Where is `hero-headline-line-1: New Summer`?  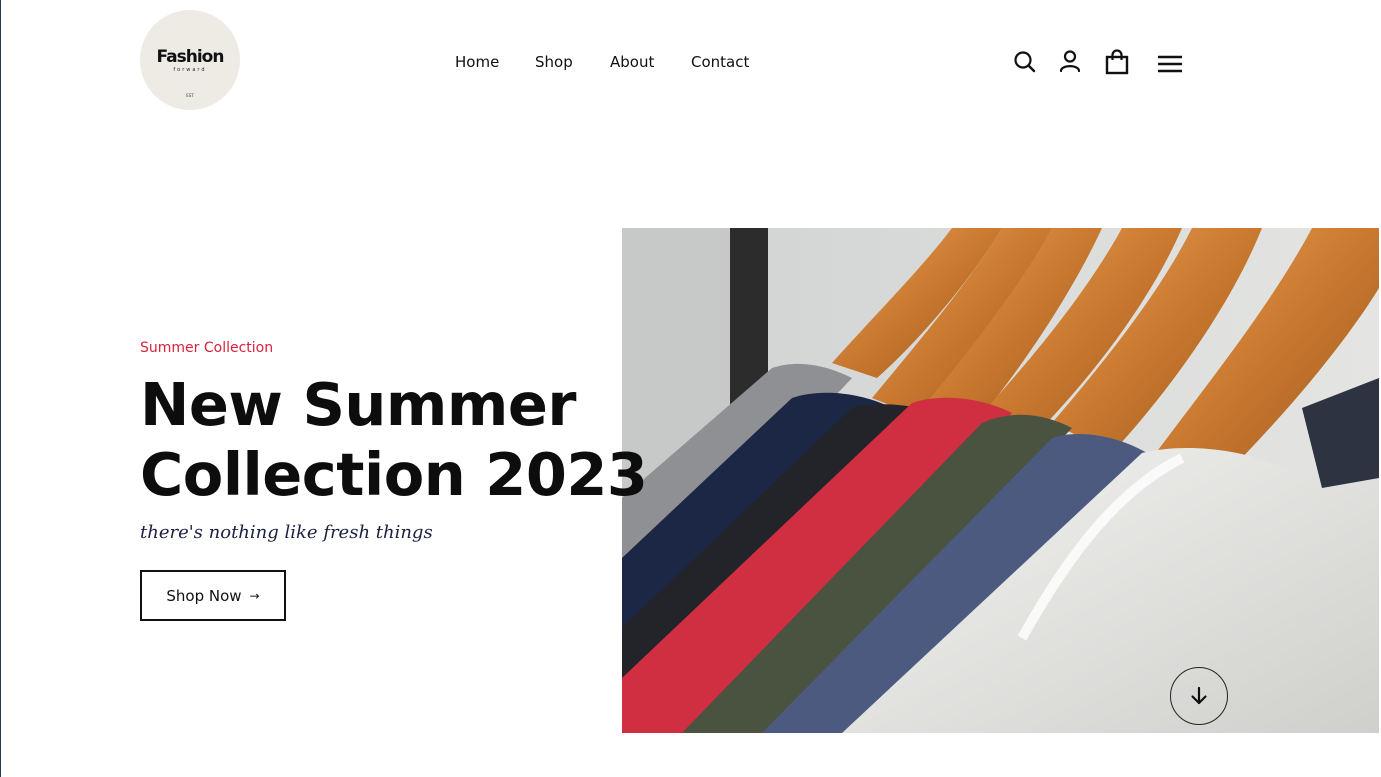
hero-headline-line-1: New Summer is located at coordinates (358, 404).